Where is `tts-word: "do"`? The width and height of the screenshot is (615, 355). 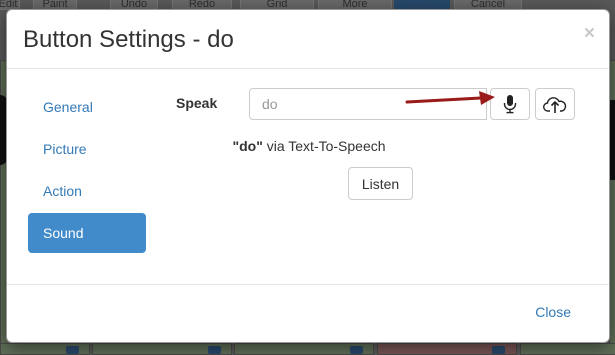
tts-word: "do" is located at coordinates (247, 146).